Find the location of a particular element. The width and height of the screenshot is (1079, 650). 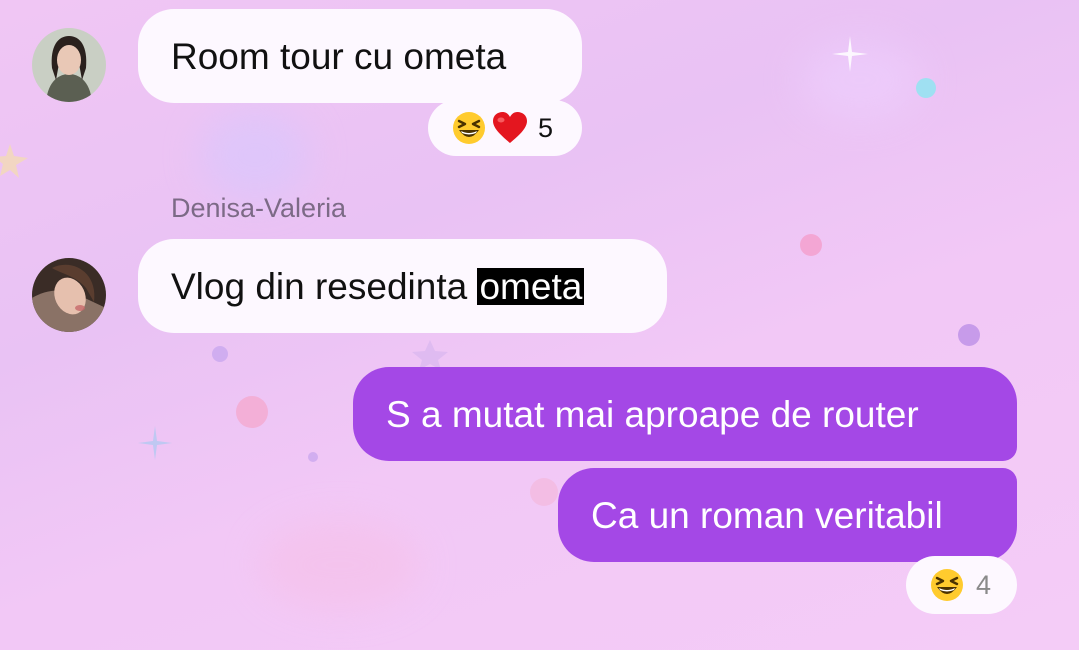

reaction-badge: 5 is located at coordinates (505, 128).